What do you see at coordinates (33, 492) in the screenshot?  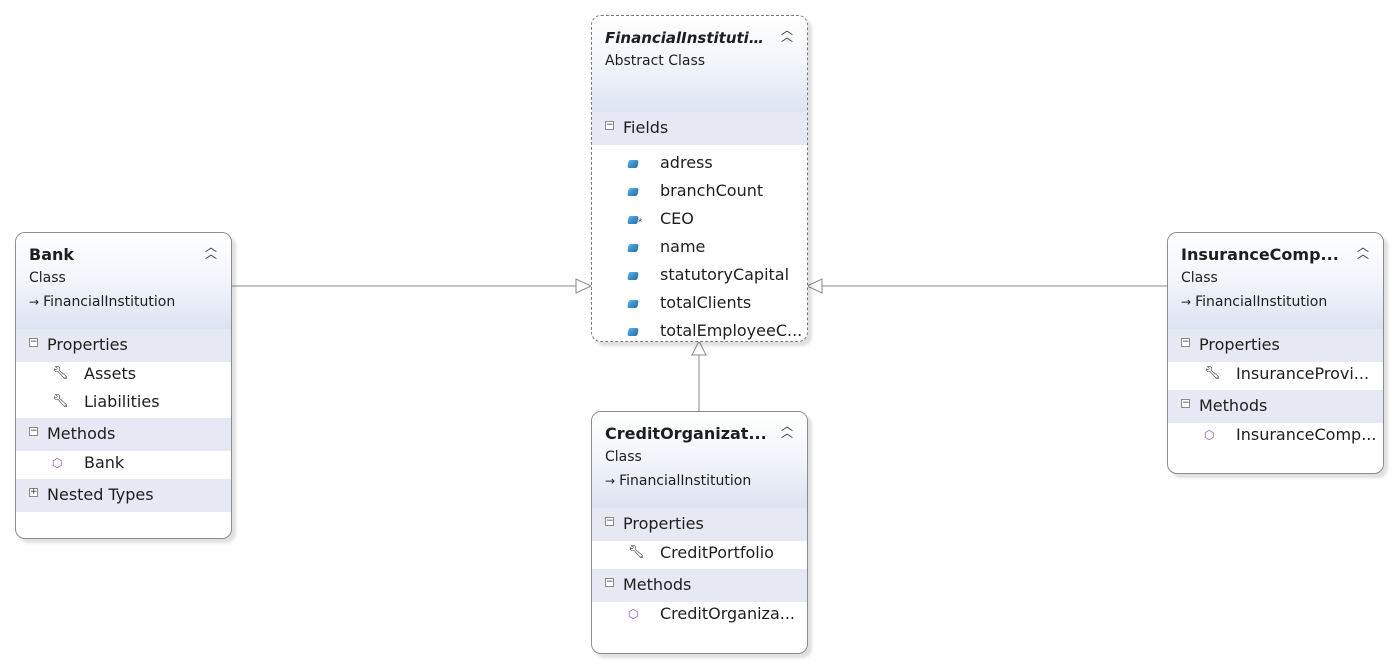 I see `plus-box-icon: +` at bounding box center [33, 492].